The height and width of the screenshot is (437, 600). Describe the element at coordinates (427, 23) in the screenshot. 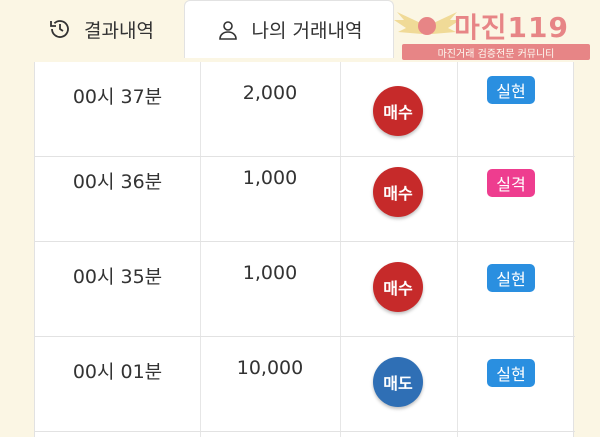

I see `wings-icon` at that location.